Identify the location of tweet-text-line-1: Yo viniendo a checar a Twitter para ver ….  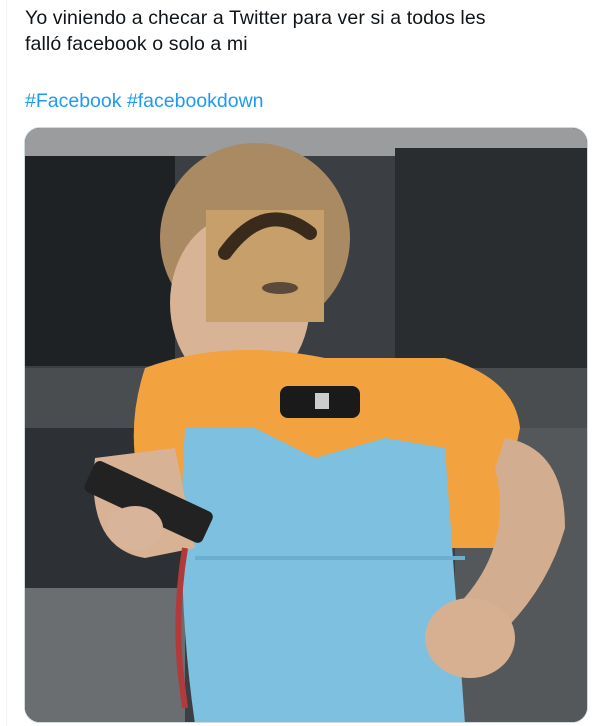
(255, 18).